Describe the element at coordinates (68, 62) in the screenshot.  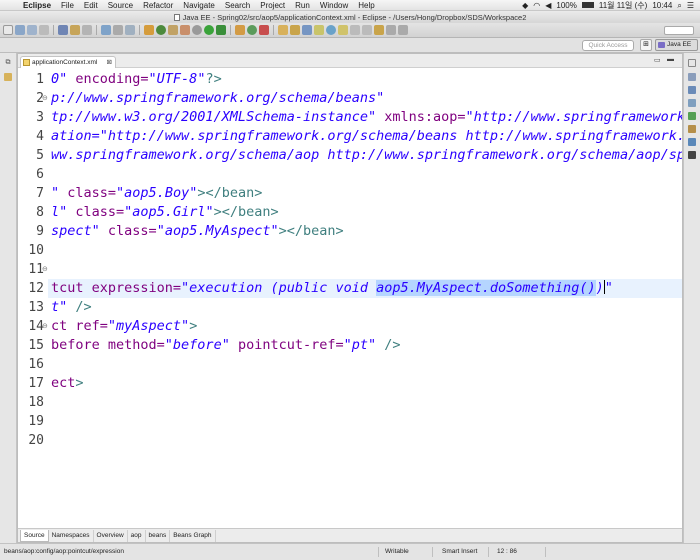
I see `editor-tab-applicationcontext: applicationContext.xml ⊠` at that location.